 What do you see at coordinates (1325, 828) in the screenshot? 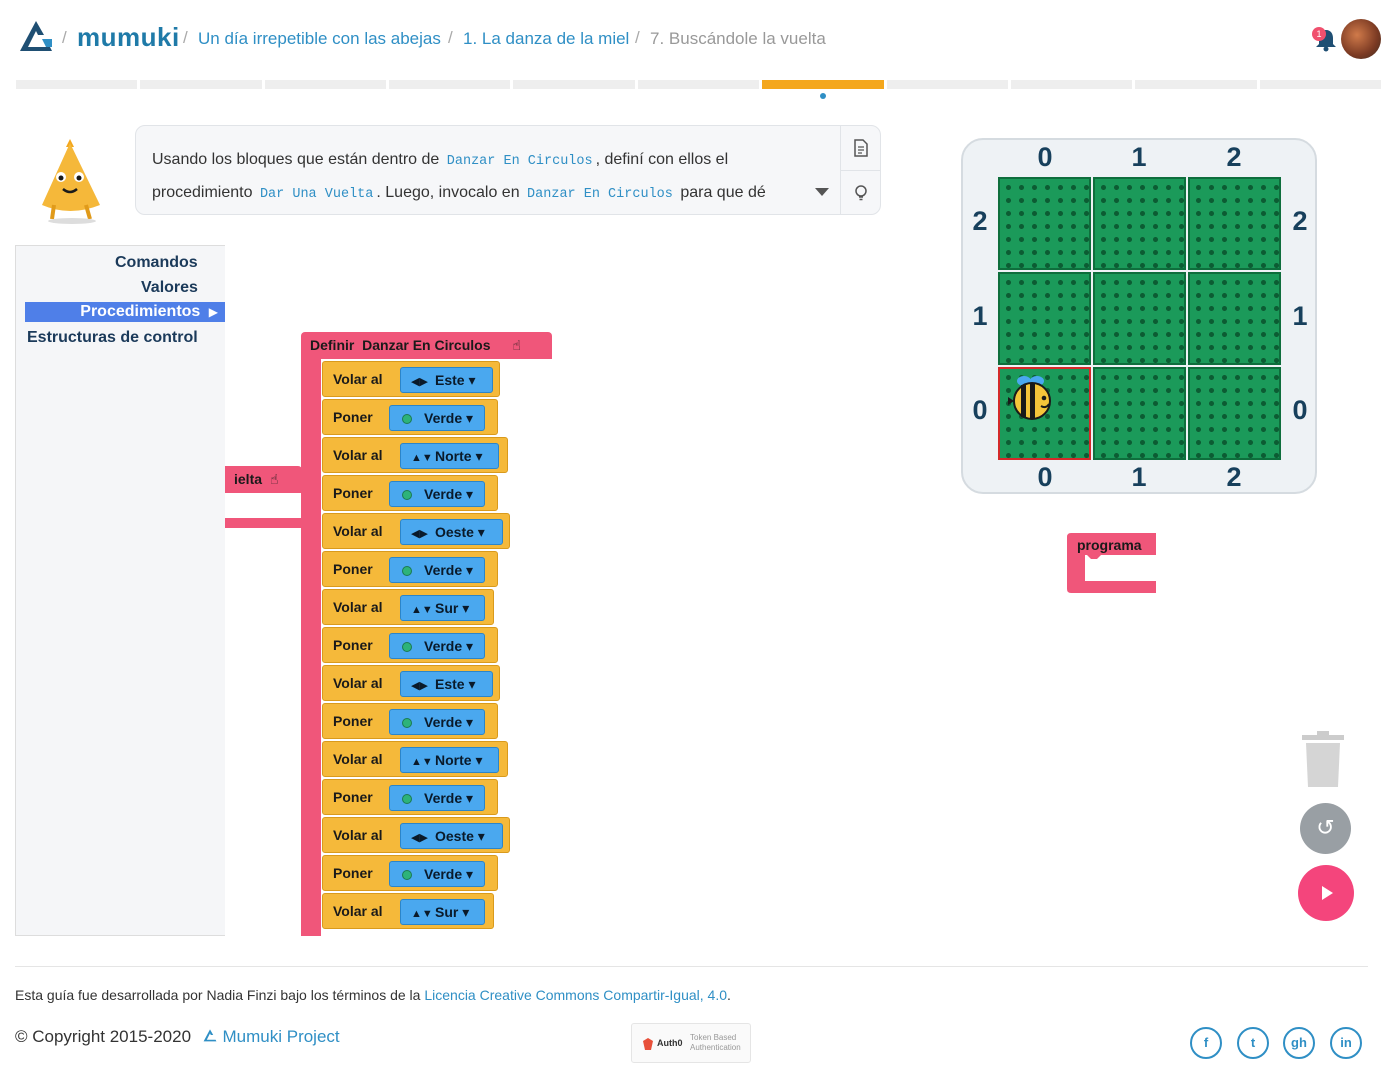
I see `reset-button: ↺` at bounding box center [1325, 828].